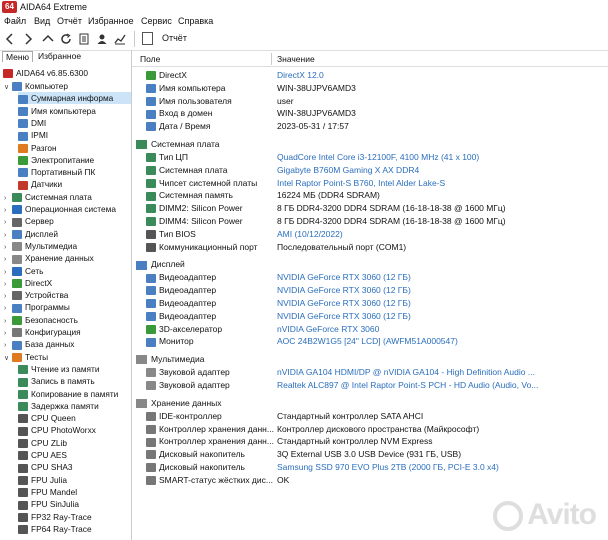  I want to click on tree-item: CPU AES, so click(42, 455).